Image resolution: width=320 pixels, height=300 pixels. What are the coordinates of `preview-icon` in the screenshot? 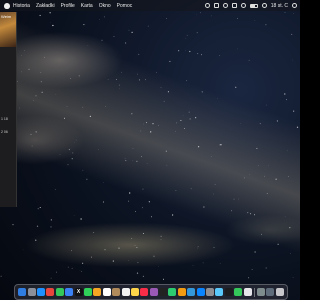 It's located at (219, 292).